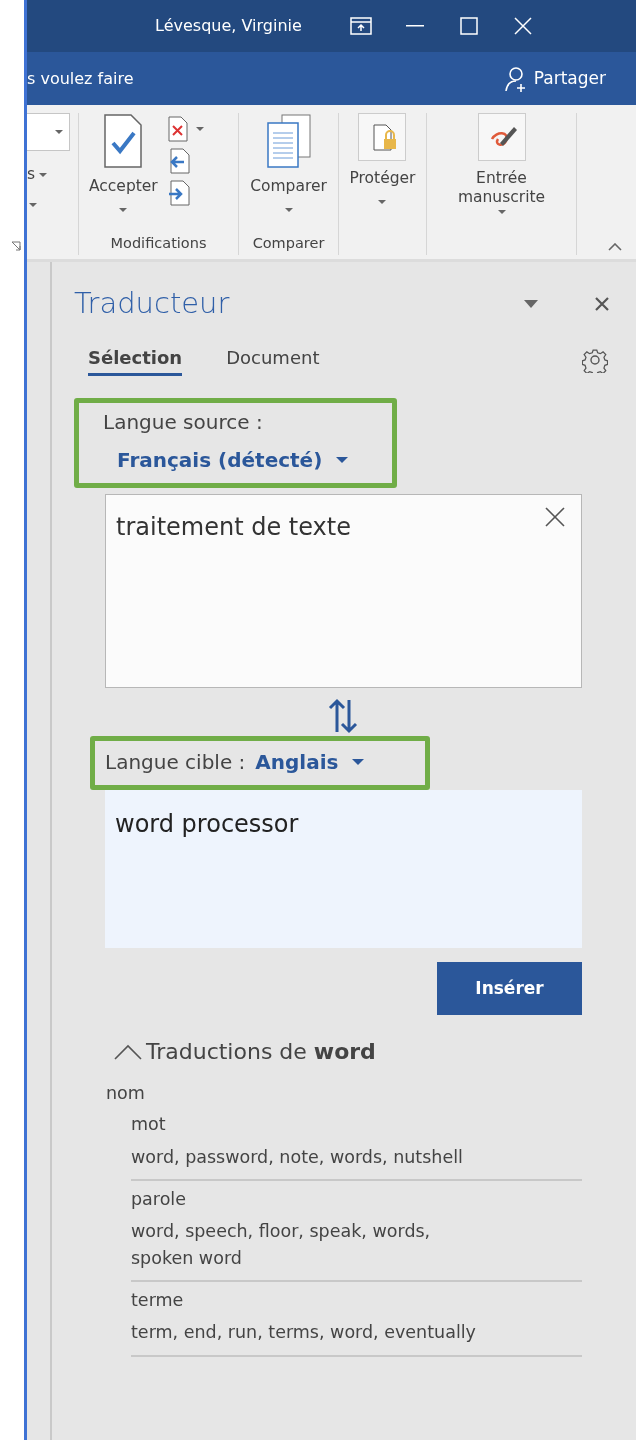  I want to click on pane-options-icon, so click(531, 304).